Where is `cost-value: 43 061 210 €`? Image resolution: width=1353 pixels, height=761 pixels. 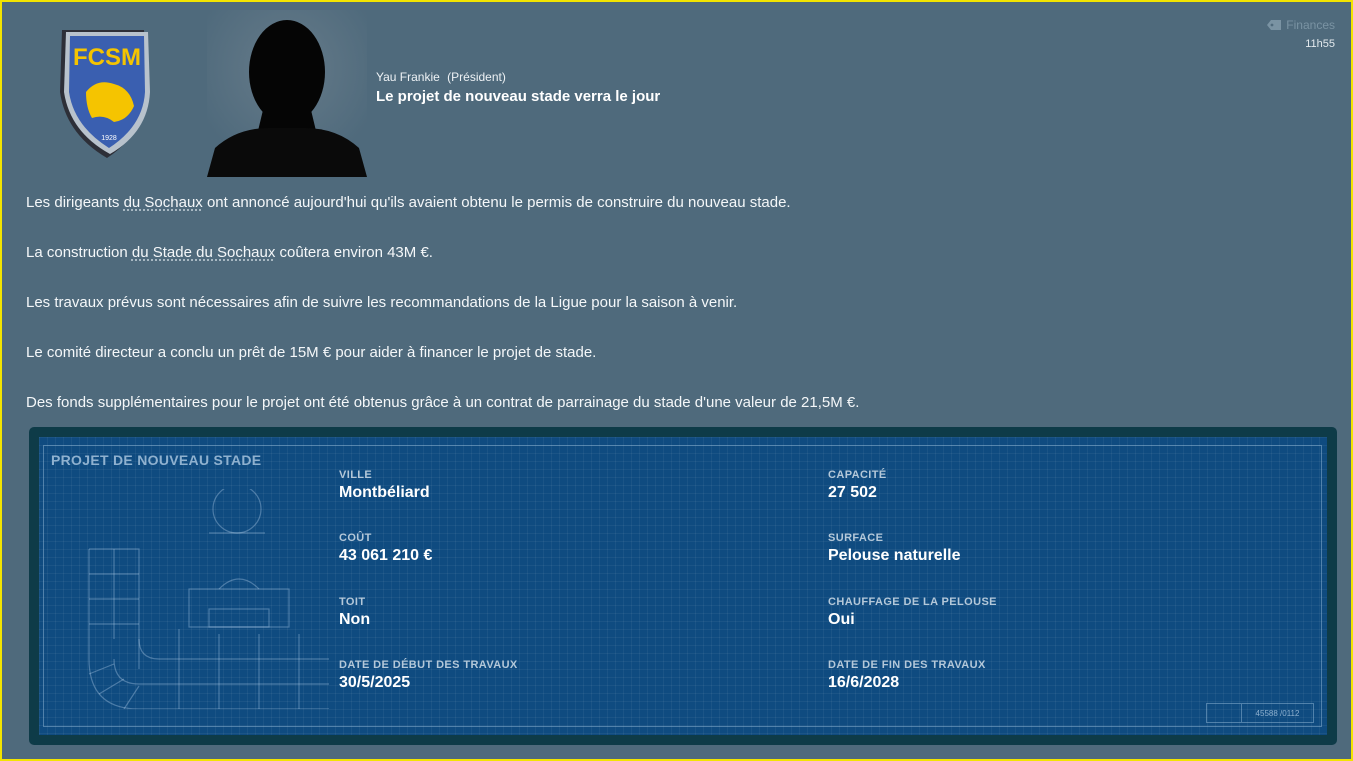 cost-value: 43 061 210 € is located at coordinates (386, 555).